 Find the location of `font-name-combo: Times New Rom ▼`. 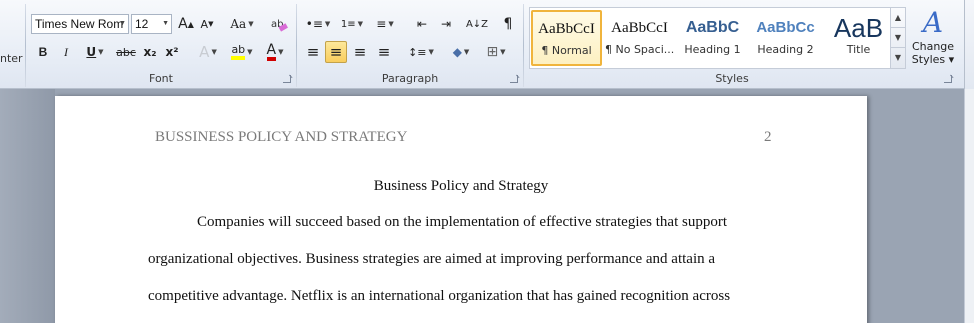

font-name-combo: Times New Rom ▼ is located at coordinates (80, 24).